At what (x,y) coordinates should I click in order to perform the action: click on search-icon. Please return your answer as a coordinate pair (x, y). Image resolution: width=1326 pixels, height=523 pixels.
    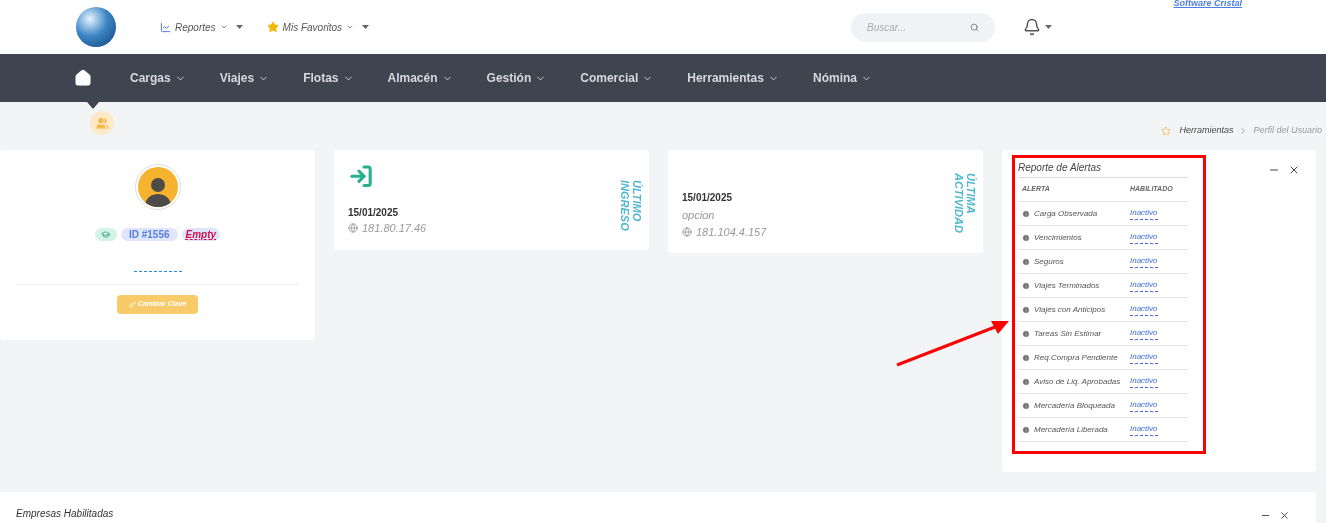
    Looking at the image, I should click on (975, 27).